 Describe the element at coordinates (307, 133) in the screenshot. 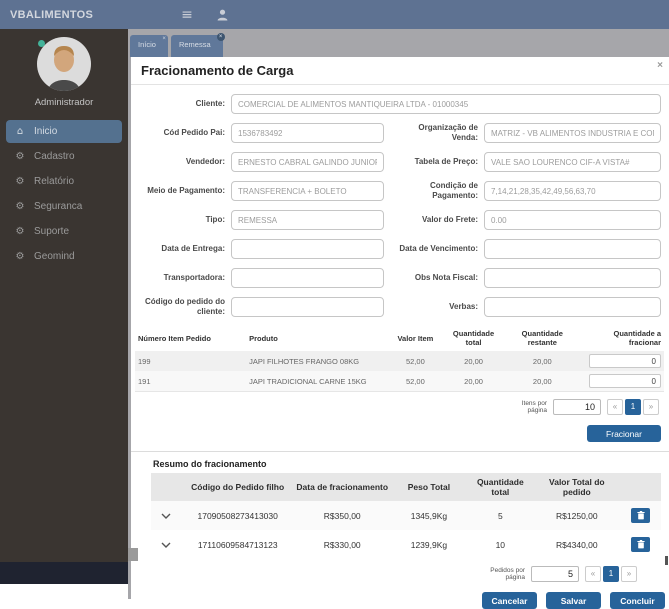

I see `cod-pedido-pai-field` at that location.